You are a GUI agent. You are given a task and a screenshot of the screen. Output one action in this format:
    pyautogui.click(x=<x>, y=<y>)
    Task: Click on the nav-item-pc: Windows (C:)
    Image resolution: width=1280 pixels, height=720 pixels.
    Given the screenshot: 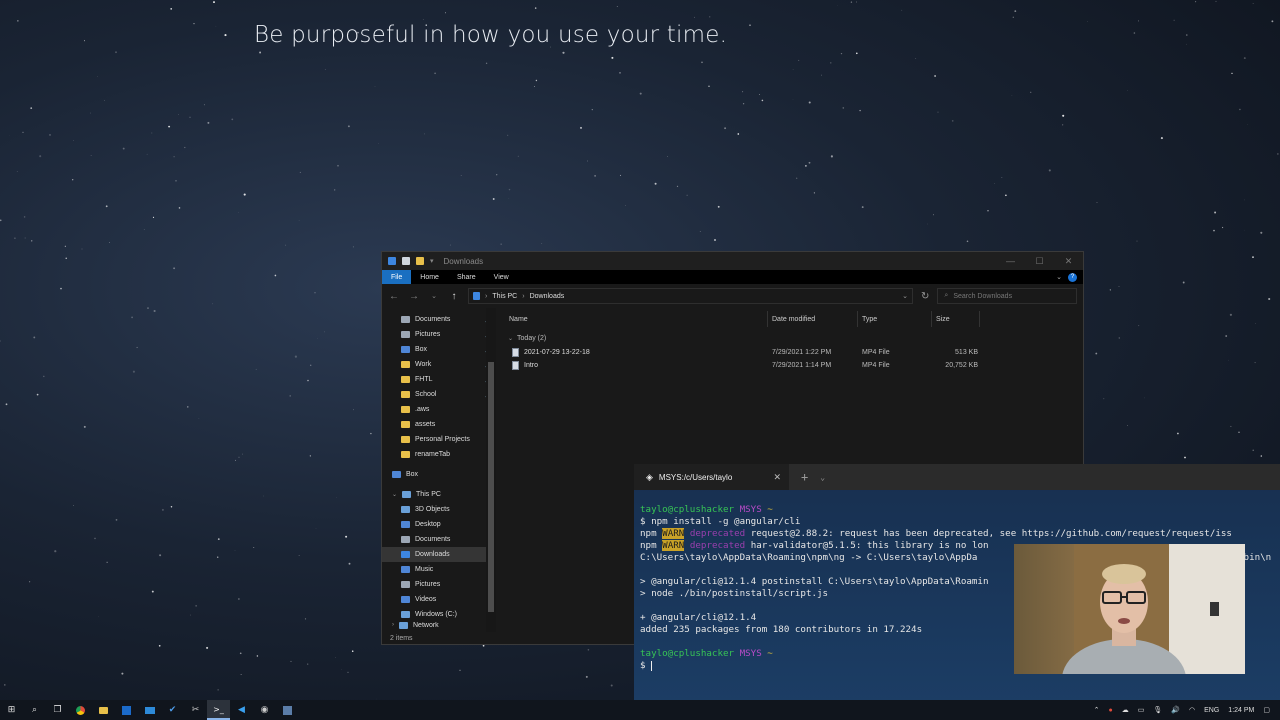 What is the action you would take?
    pyautogui.click(x=439, y=614)
    